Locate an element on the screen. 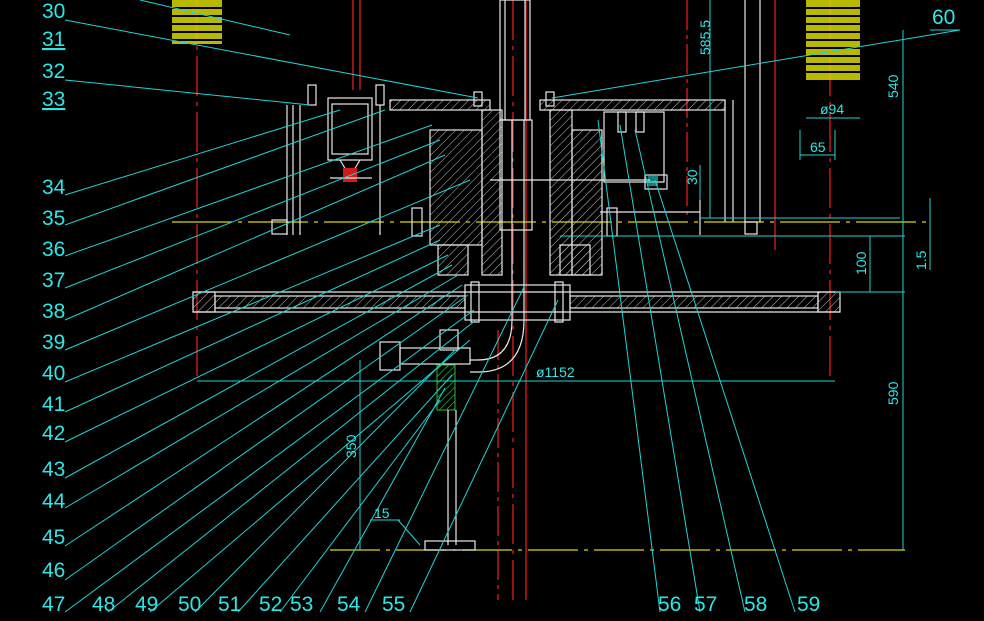  label-53: 53 is located at coordinates (301, 604).